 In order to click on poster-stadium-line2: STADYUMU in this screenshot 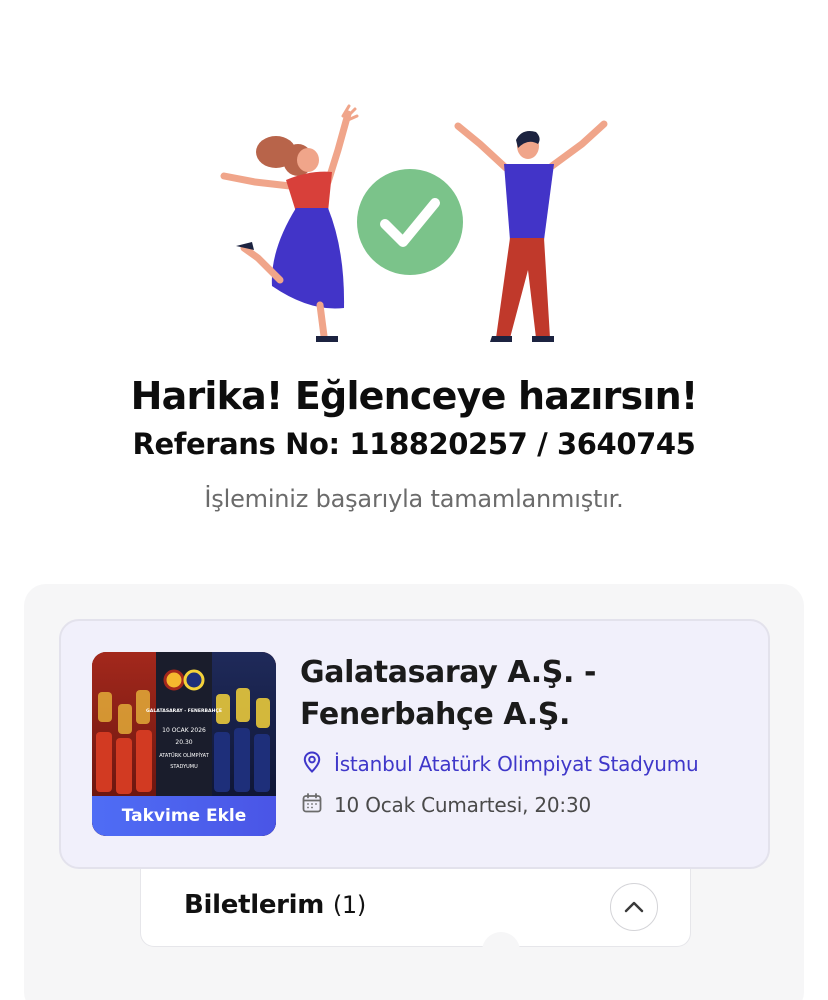, I will do `click(184, 767)`.